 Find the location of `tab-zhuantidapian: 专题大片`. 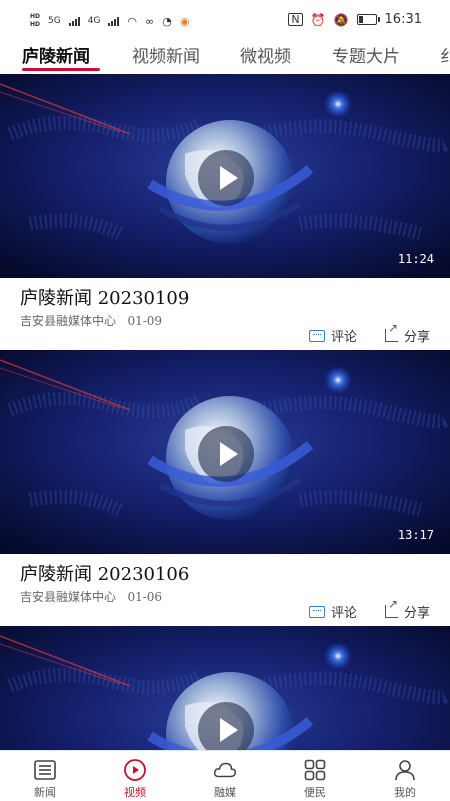

tab-zhuantidapian: 专题大片 is located at coordinates (366, 54).